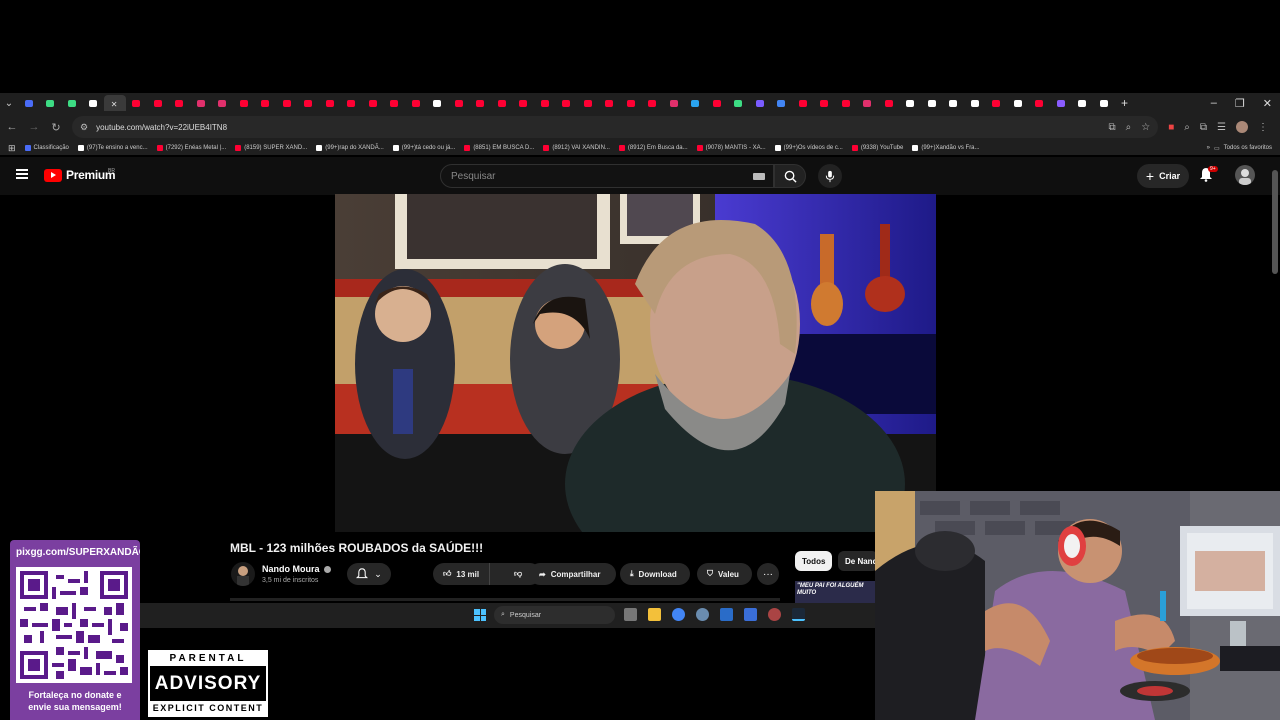  Describe the element at coordinates (369, 574) in the screenshot. I see `subscription-bell-button: ⌄` at that location.